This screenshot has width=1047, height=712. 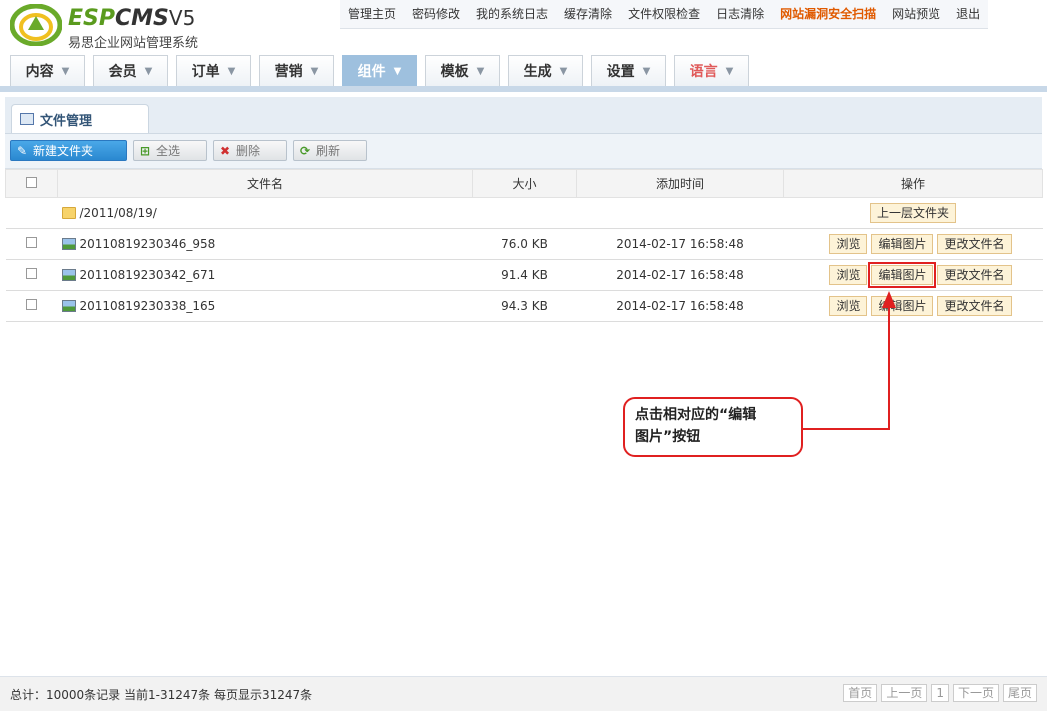 I want to click on pagination: 首页 上一页 1 下一页 尾页, so click(x=940, y=693).